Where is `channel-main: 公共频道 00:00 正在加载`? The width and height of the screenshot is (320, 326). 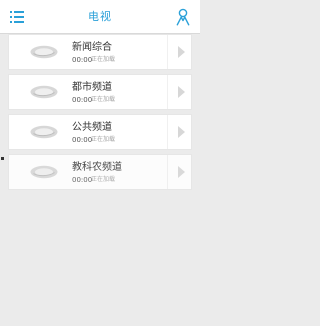
channel-main: 公共频道 00:00 正在加载 is located at coordinates (88, 132).